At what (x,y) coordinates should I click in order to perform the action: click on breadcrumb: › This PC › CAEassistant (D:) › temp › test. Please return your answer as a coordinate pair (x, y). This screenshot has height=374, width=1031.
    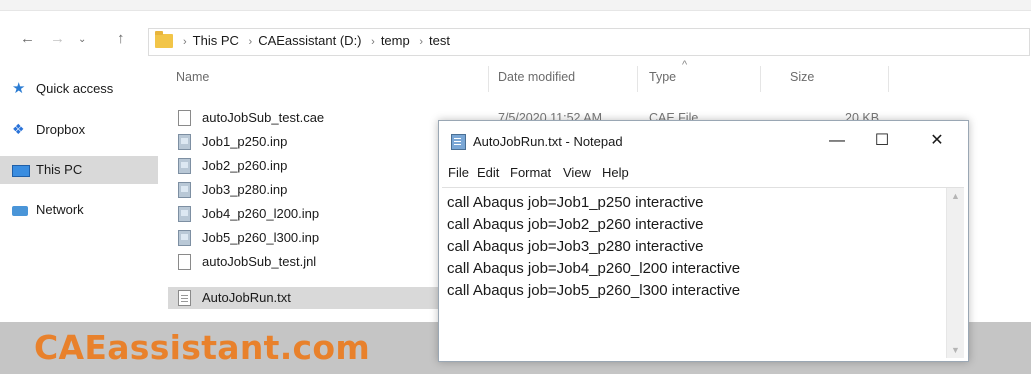
    Looking at the image, I should click on (316, 40).